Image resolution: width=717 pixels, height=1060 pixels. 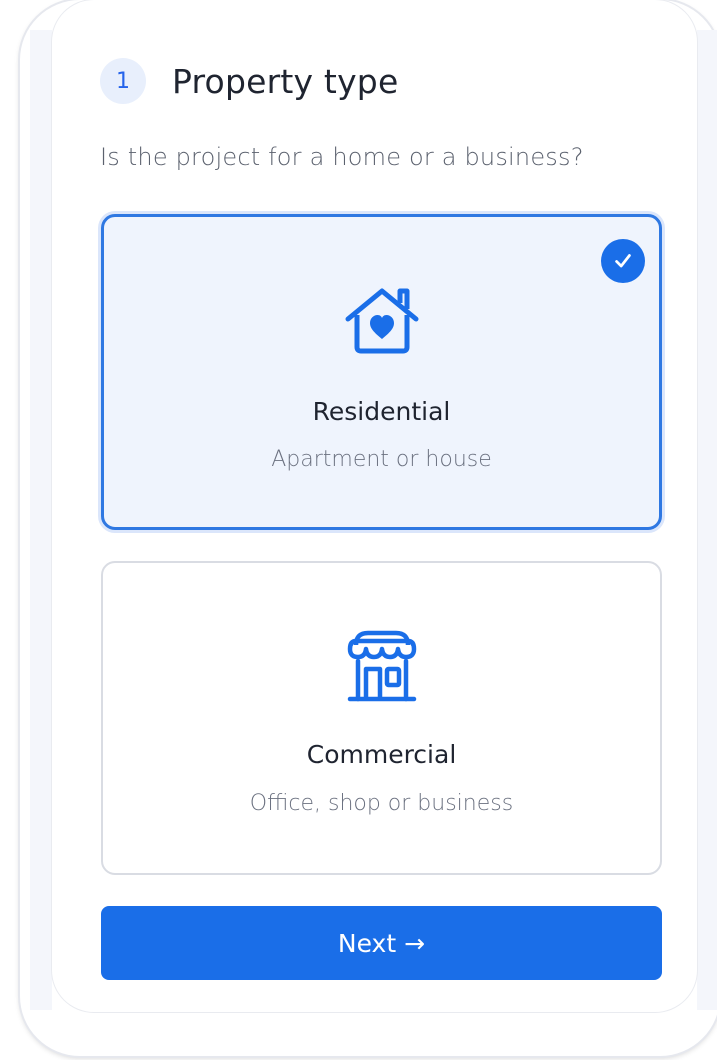 What do you see at coordinates (623, 261) in the screenshot?
I see `checkmark-icon` at bounding box center [623, 261].